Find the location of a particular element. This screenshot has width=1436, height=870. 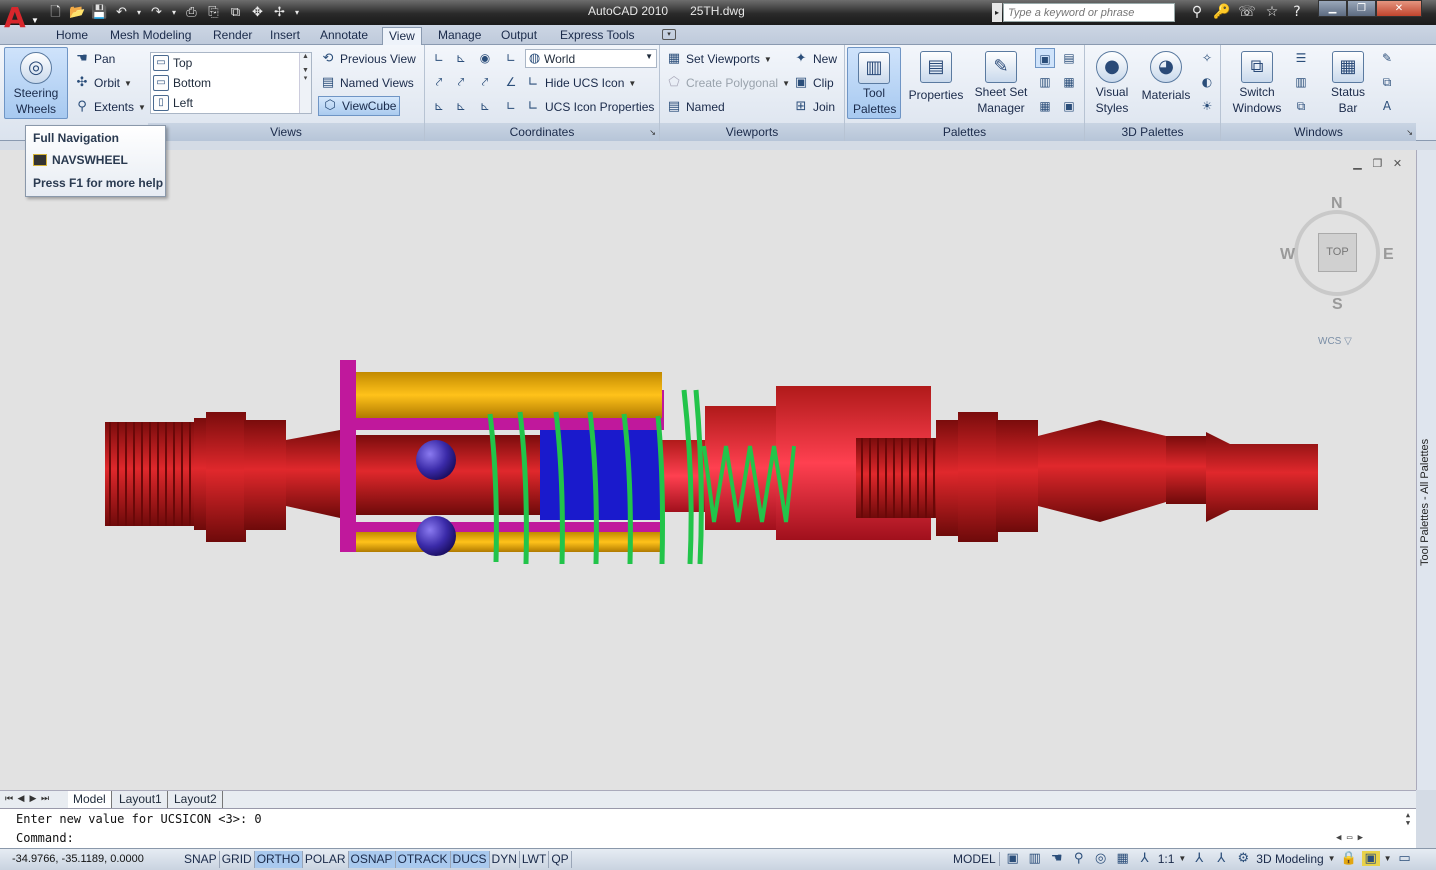

tab-layout1: Layout1 is located at coordinates (141, 799).